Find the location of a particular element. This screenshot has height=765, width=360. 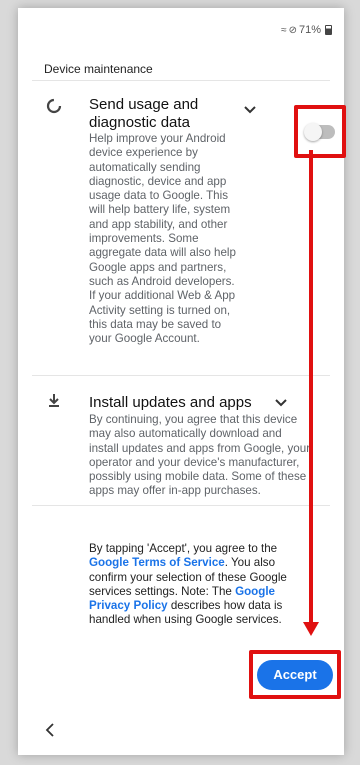

updates-expand-chevron is located at coordinates (281, 403).